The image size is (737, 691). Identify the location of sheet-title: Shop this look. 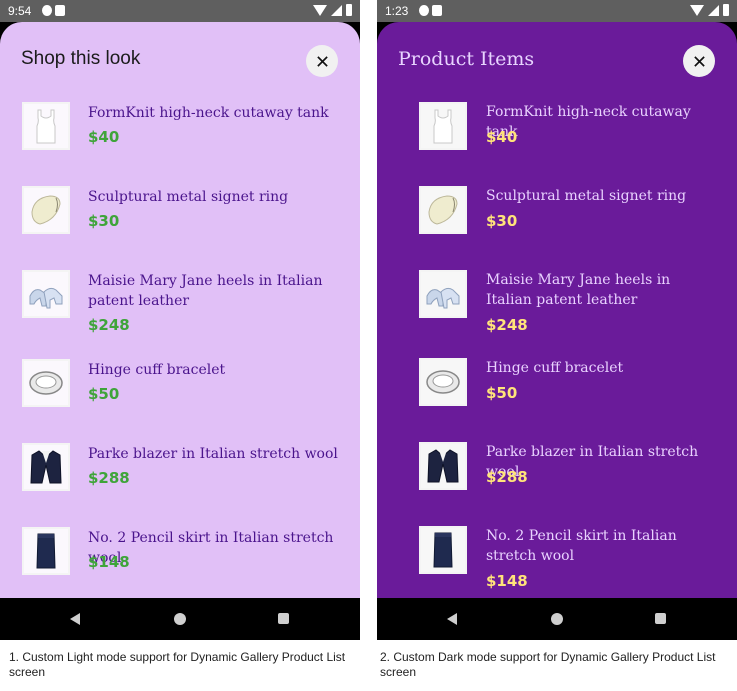
(81, 58).